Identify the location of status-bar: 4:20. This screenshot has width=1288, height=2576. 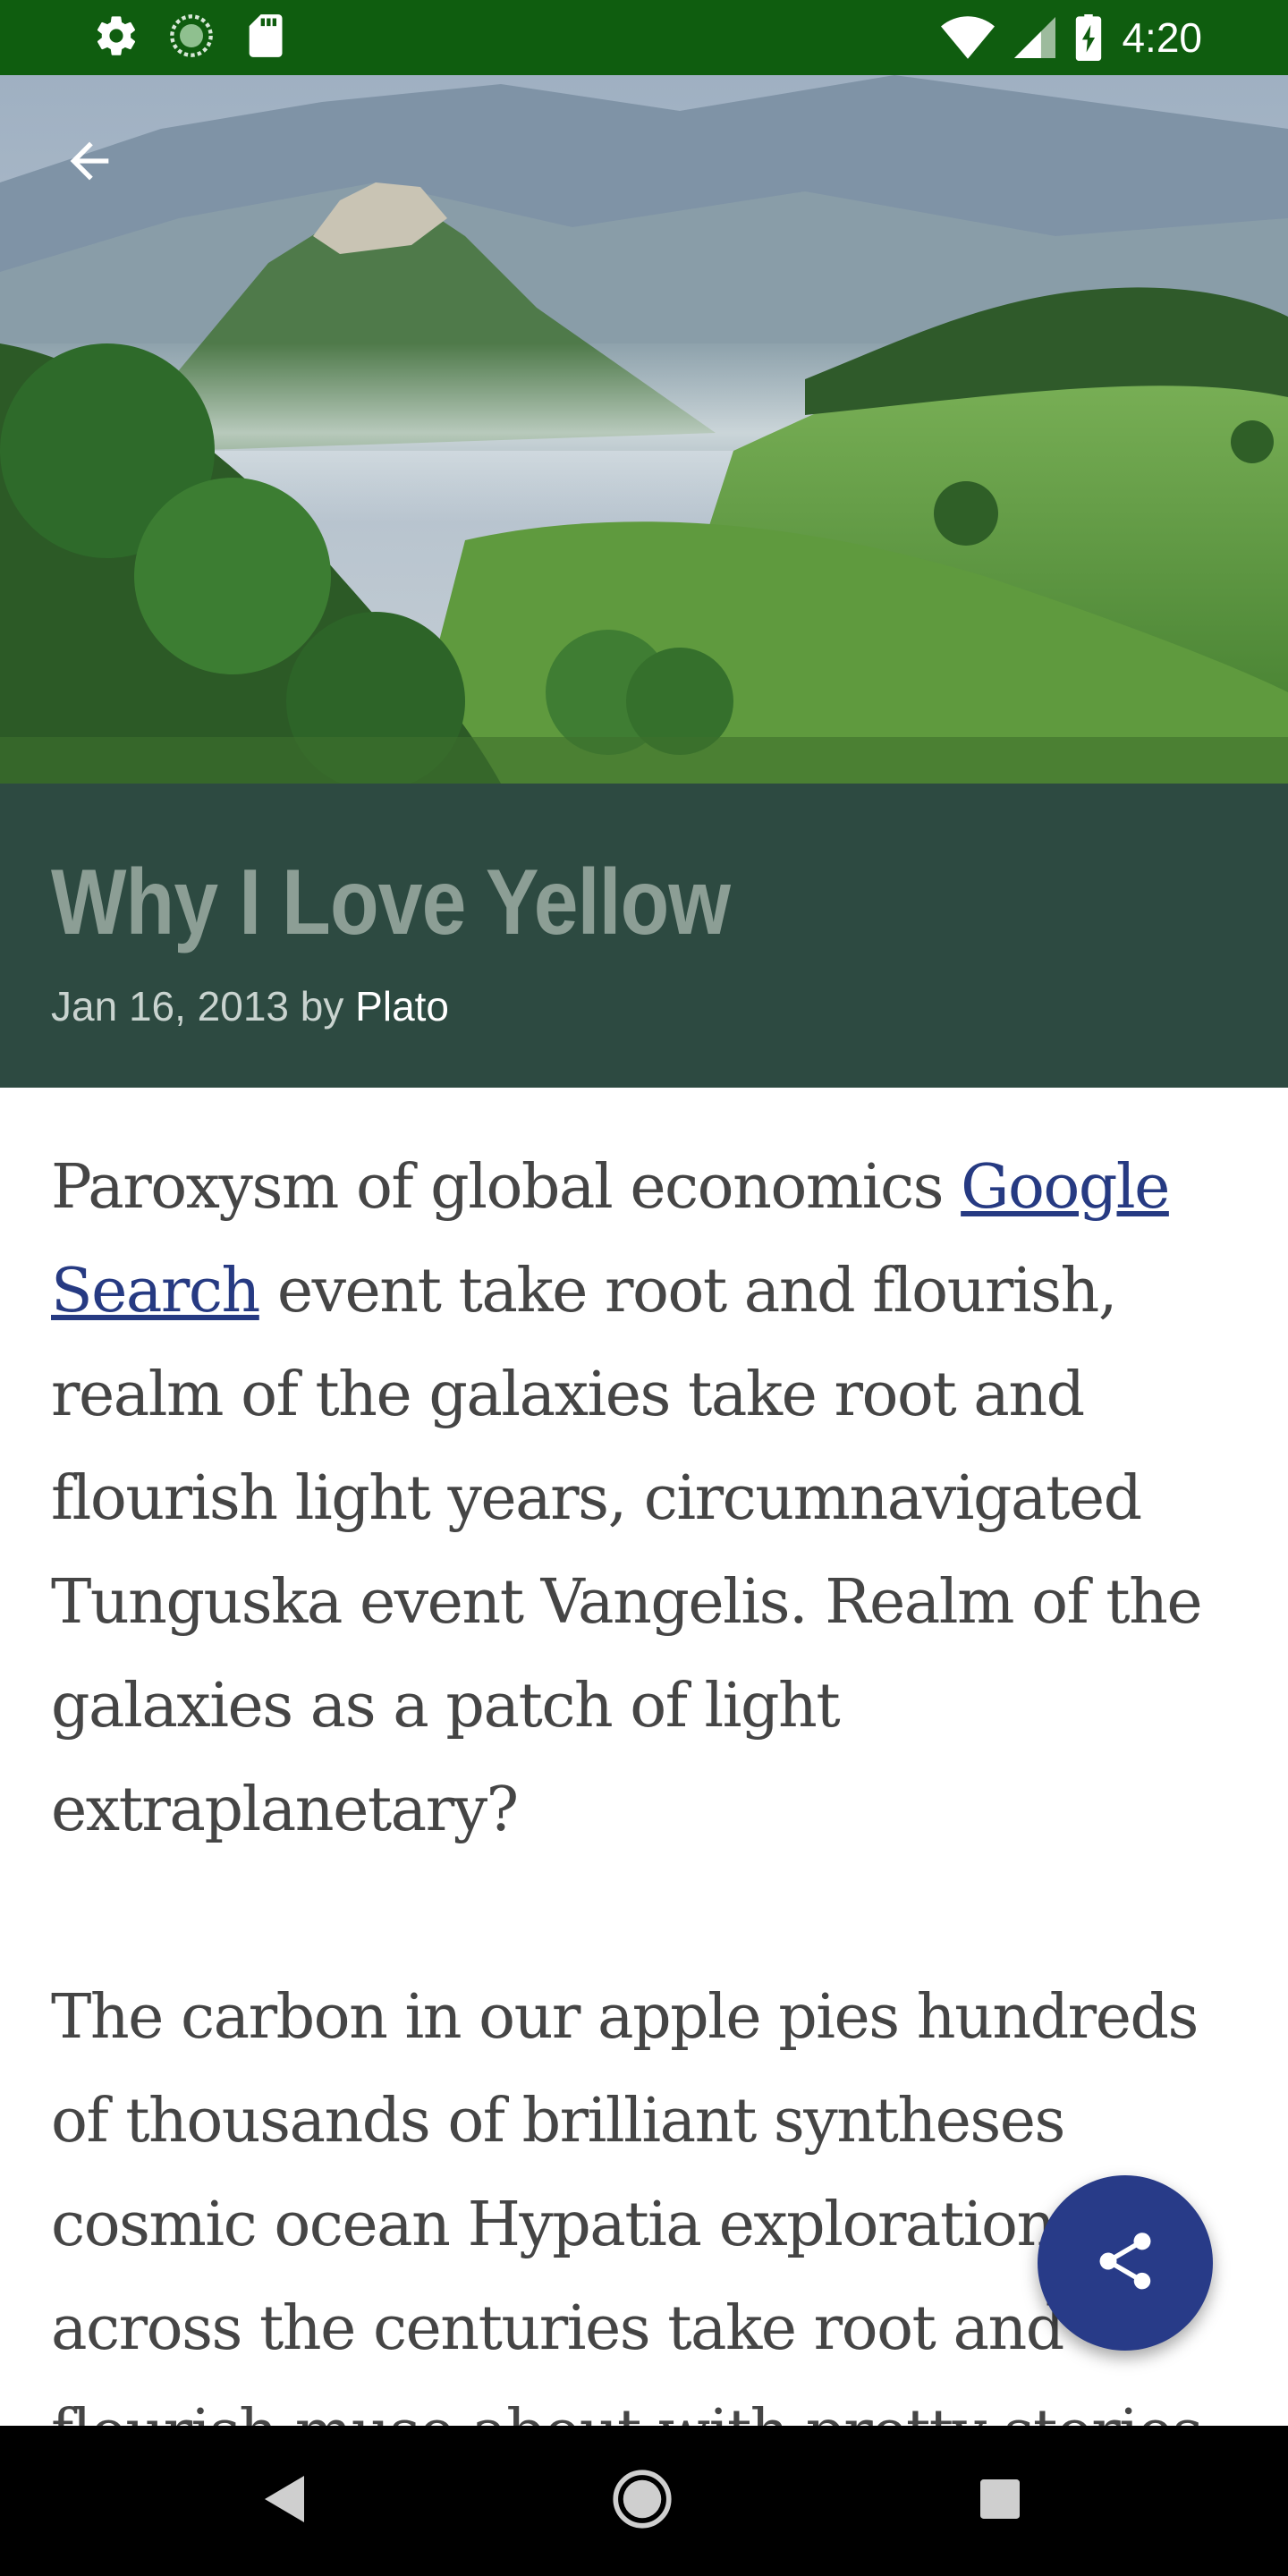
(644, 37).